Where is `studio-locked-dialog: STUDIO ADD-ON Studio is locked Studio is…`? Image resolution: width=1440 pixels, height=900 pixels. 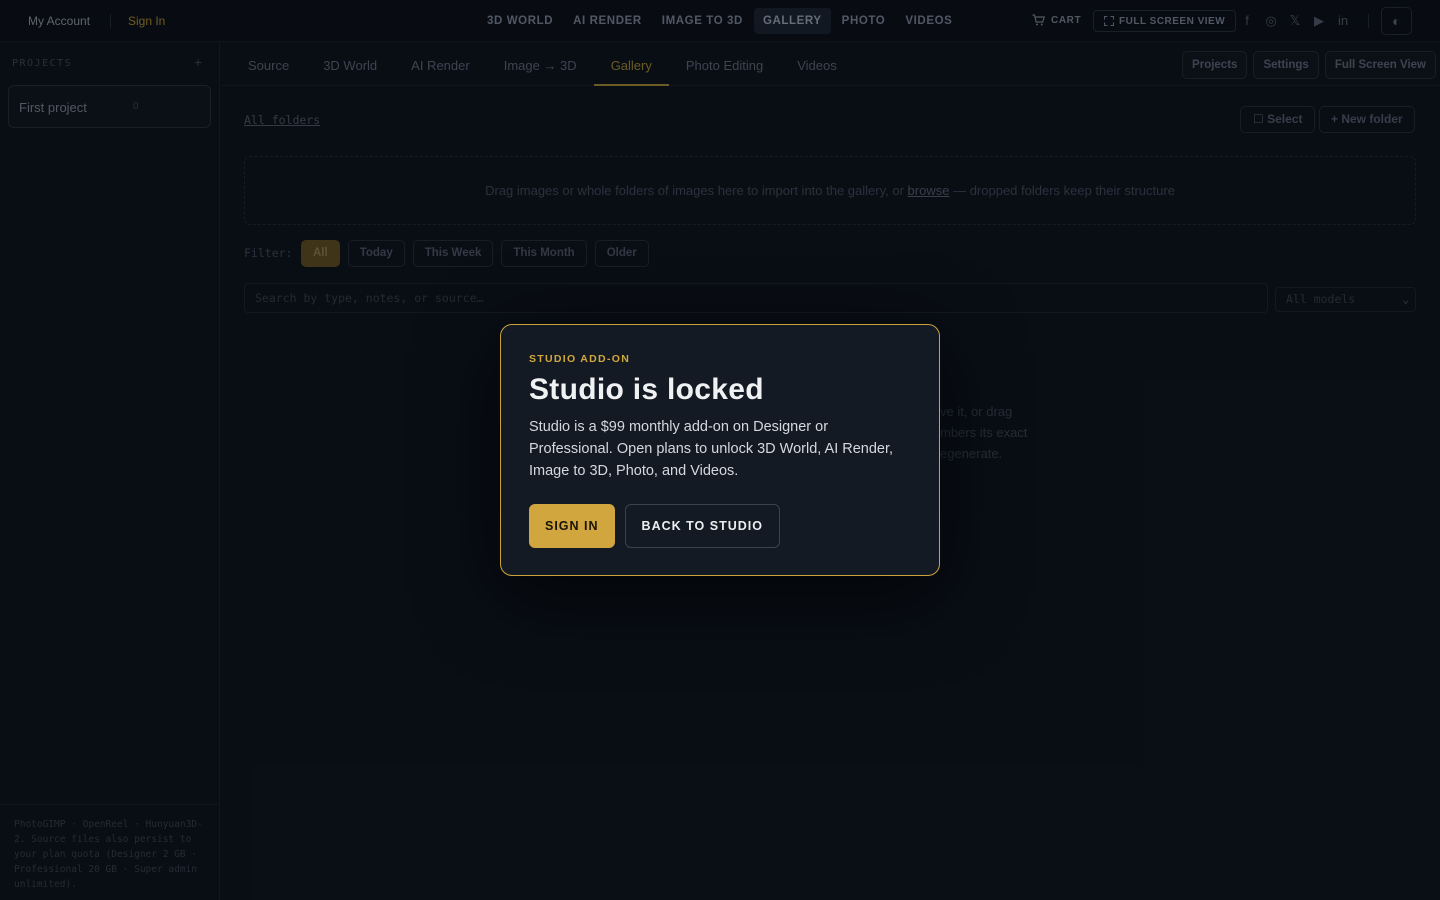 studio-locked-dialog: STUDIO ADD-ON Studio is locked Studio is… is located at coordinates (720, 450).